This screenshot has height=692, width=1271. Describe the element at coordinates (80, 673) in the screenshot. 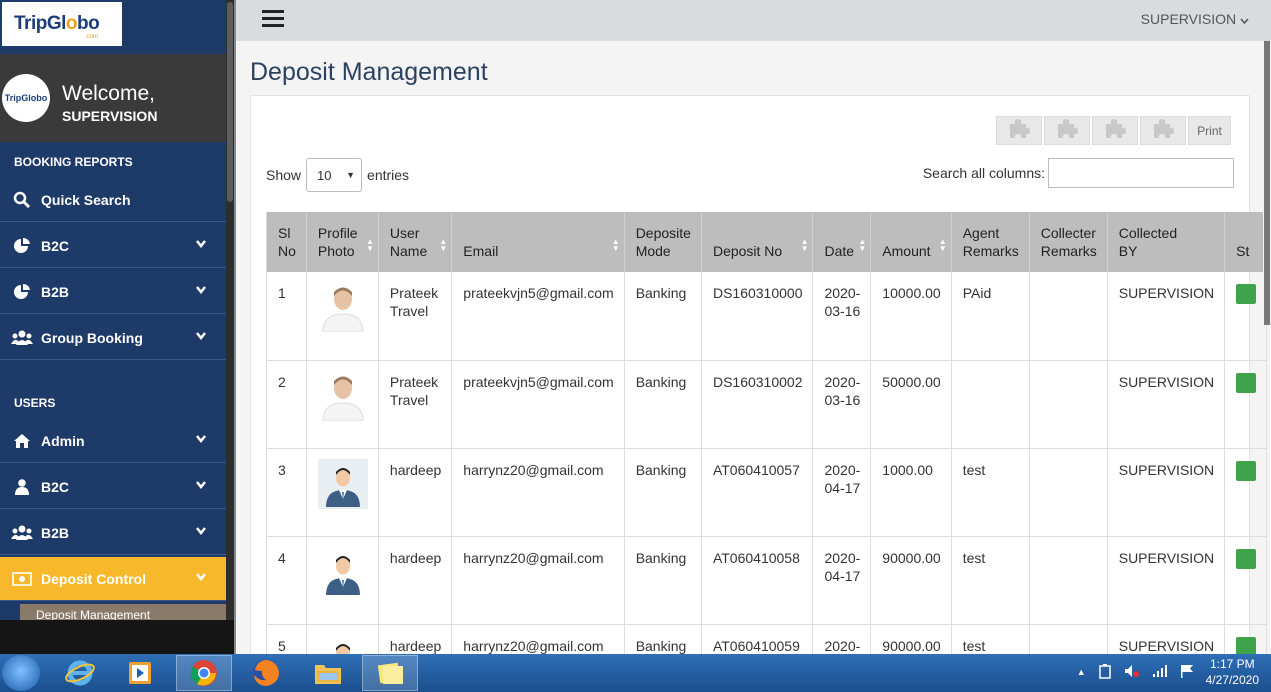

I see `internet-explorer-icon` at that location.